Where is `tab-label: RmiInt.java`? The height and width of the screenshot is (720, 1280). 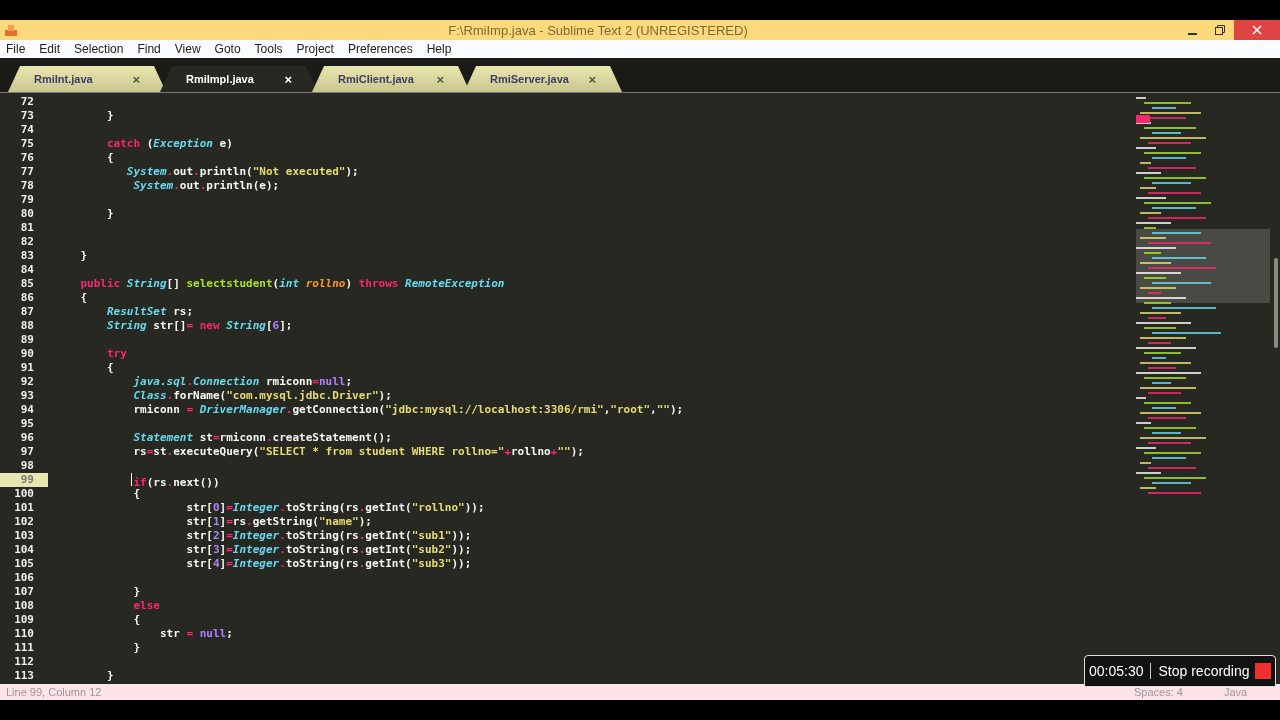 tab-label: RmiInt.java is located at coordinates (63, 79).